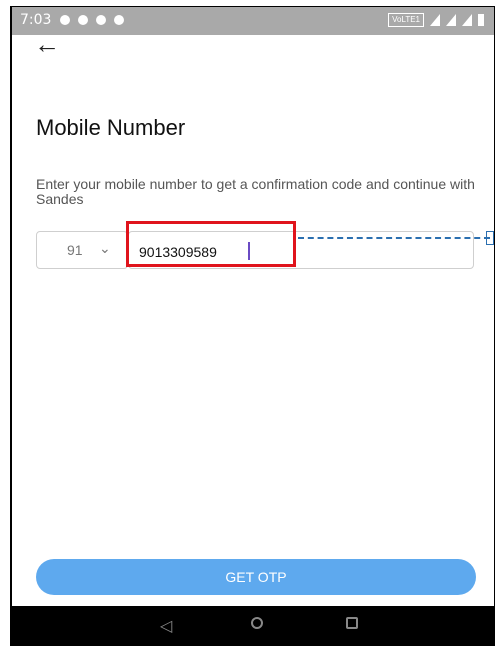  Describe the element at coordinates (166, 626) in the screenshot. I see `nav-back-icon: ◁` at that location.